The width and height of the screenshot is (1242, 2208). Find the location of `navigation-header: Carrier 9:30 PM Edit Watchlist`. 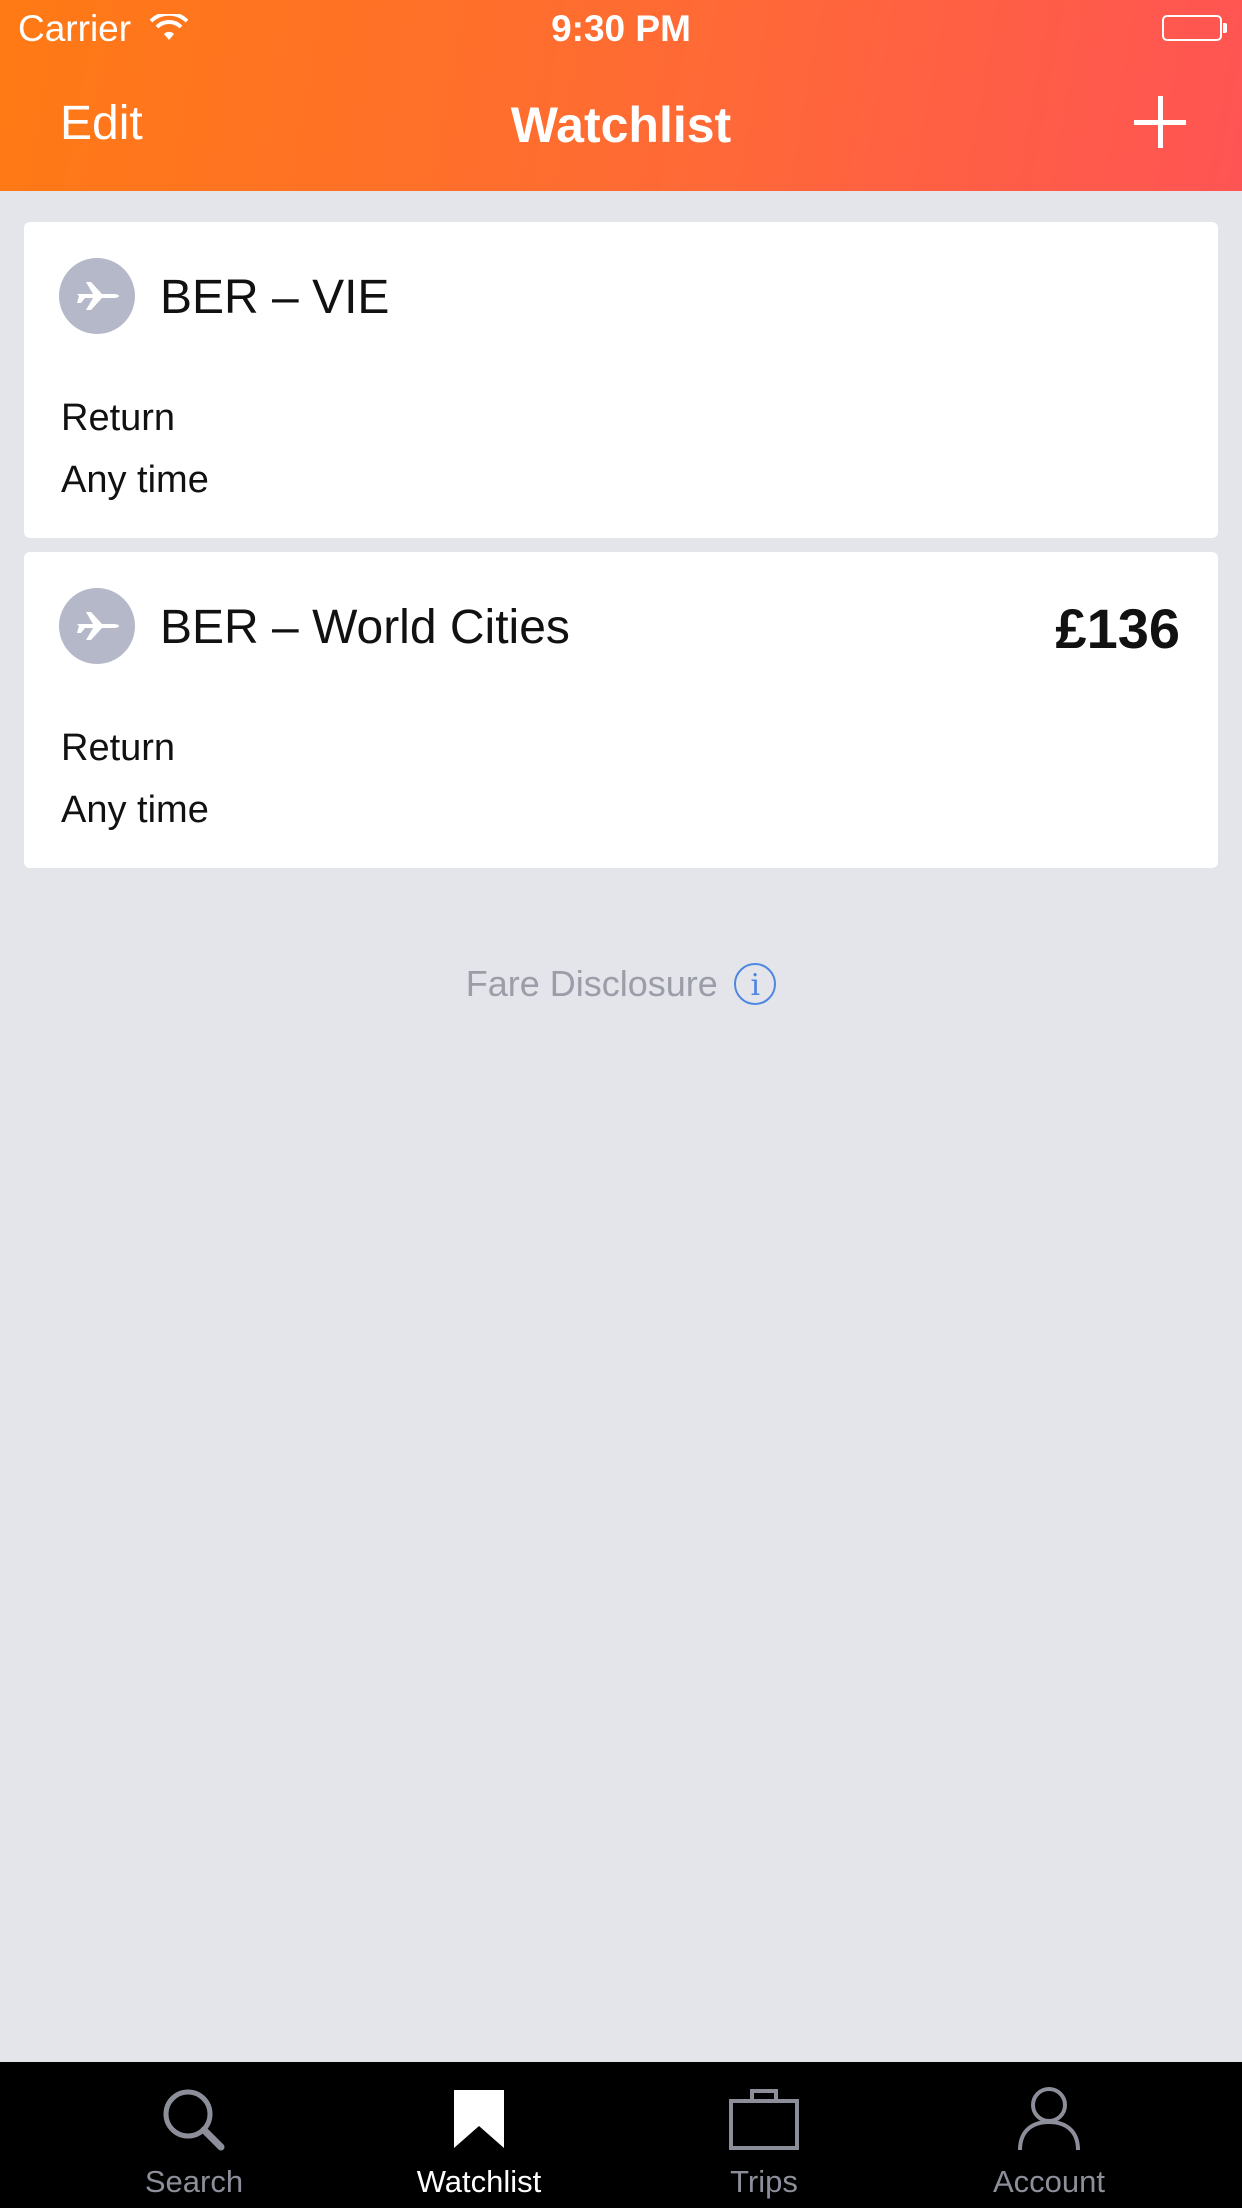

navigation-header: Carrier 9:30 PM Edit Watchlist is located at coordinates (621, 95).